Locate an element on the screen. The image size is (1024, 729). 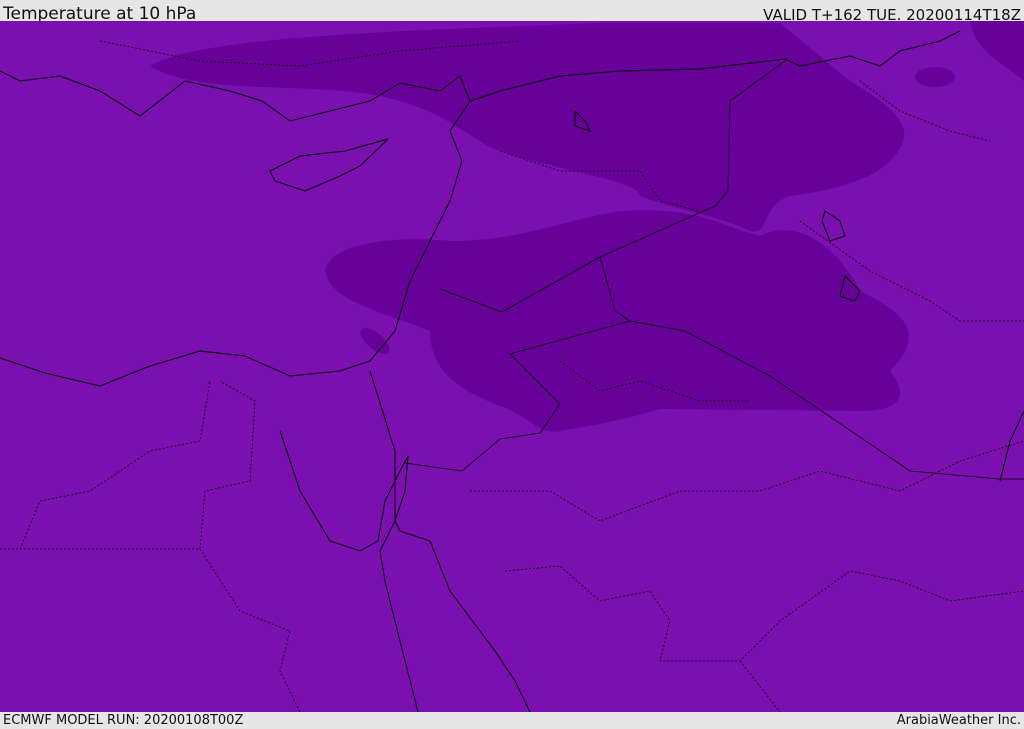
cold-spot is located at coordinates (935, 77).